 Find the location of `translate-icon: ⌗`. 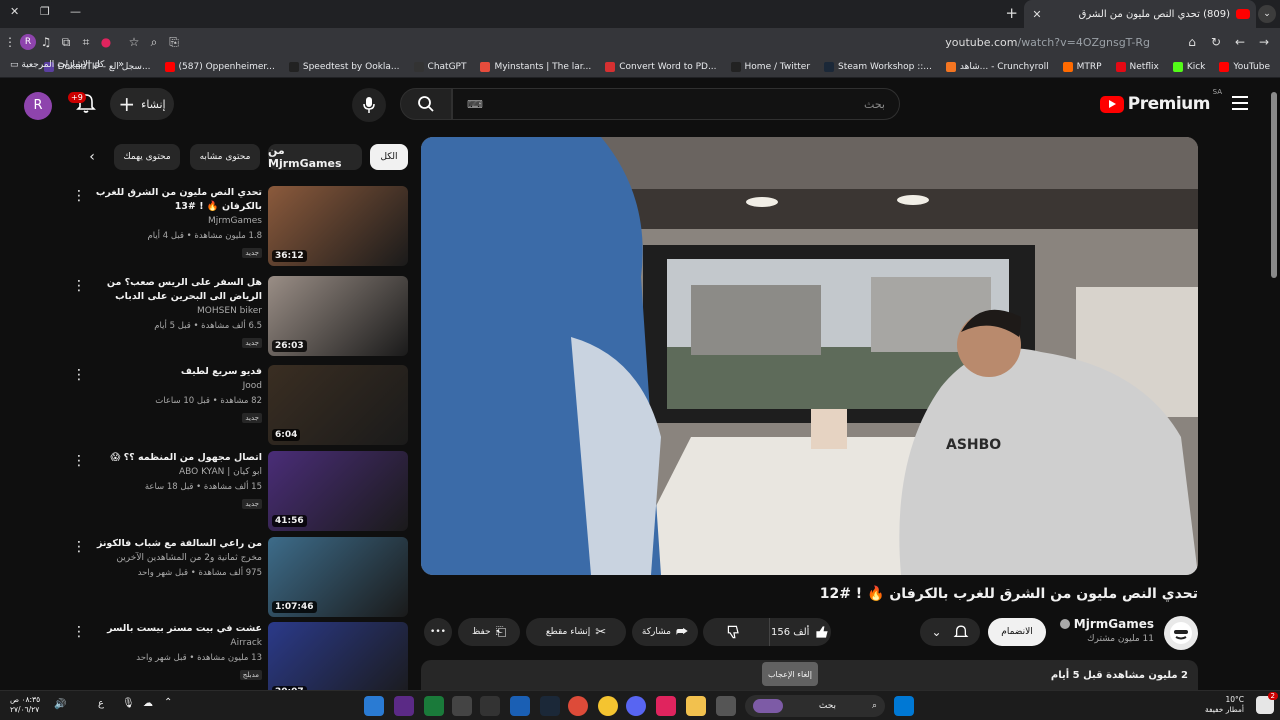

translate-icon: ⌗ is located at coordinates (86, 42).